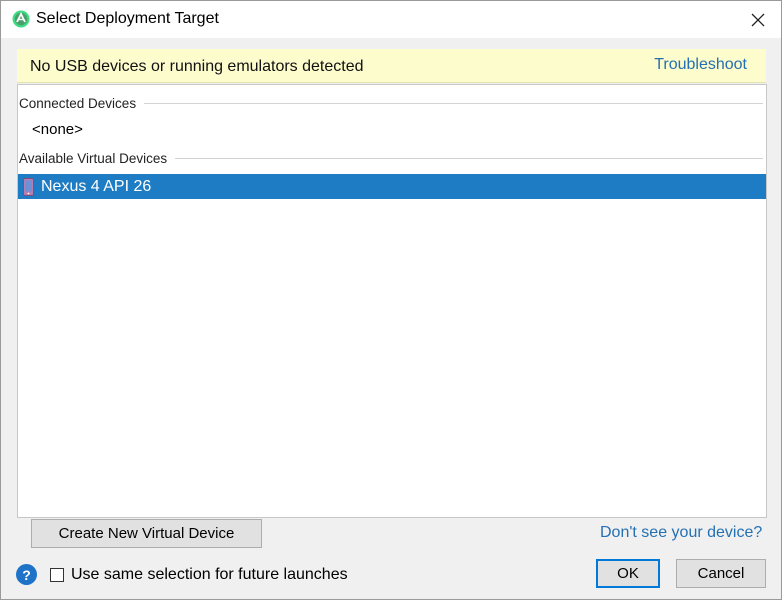 The width and height of the screenshot is (782, 600). What do you see at coordinates (681, 533) in the screenshot?
I see `dont-see-device-link: Don't see your device?` at bounding box center [681, 533].